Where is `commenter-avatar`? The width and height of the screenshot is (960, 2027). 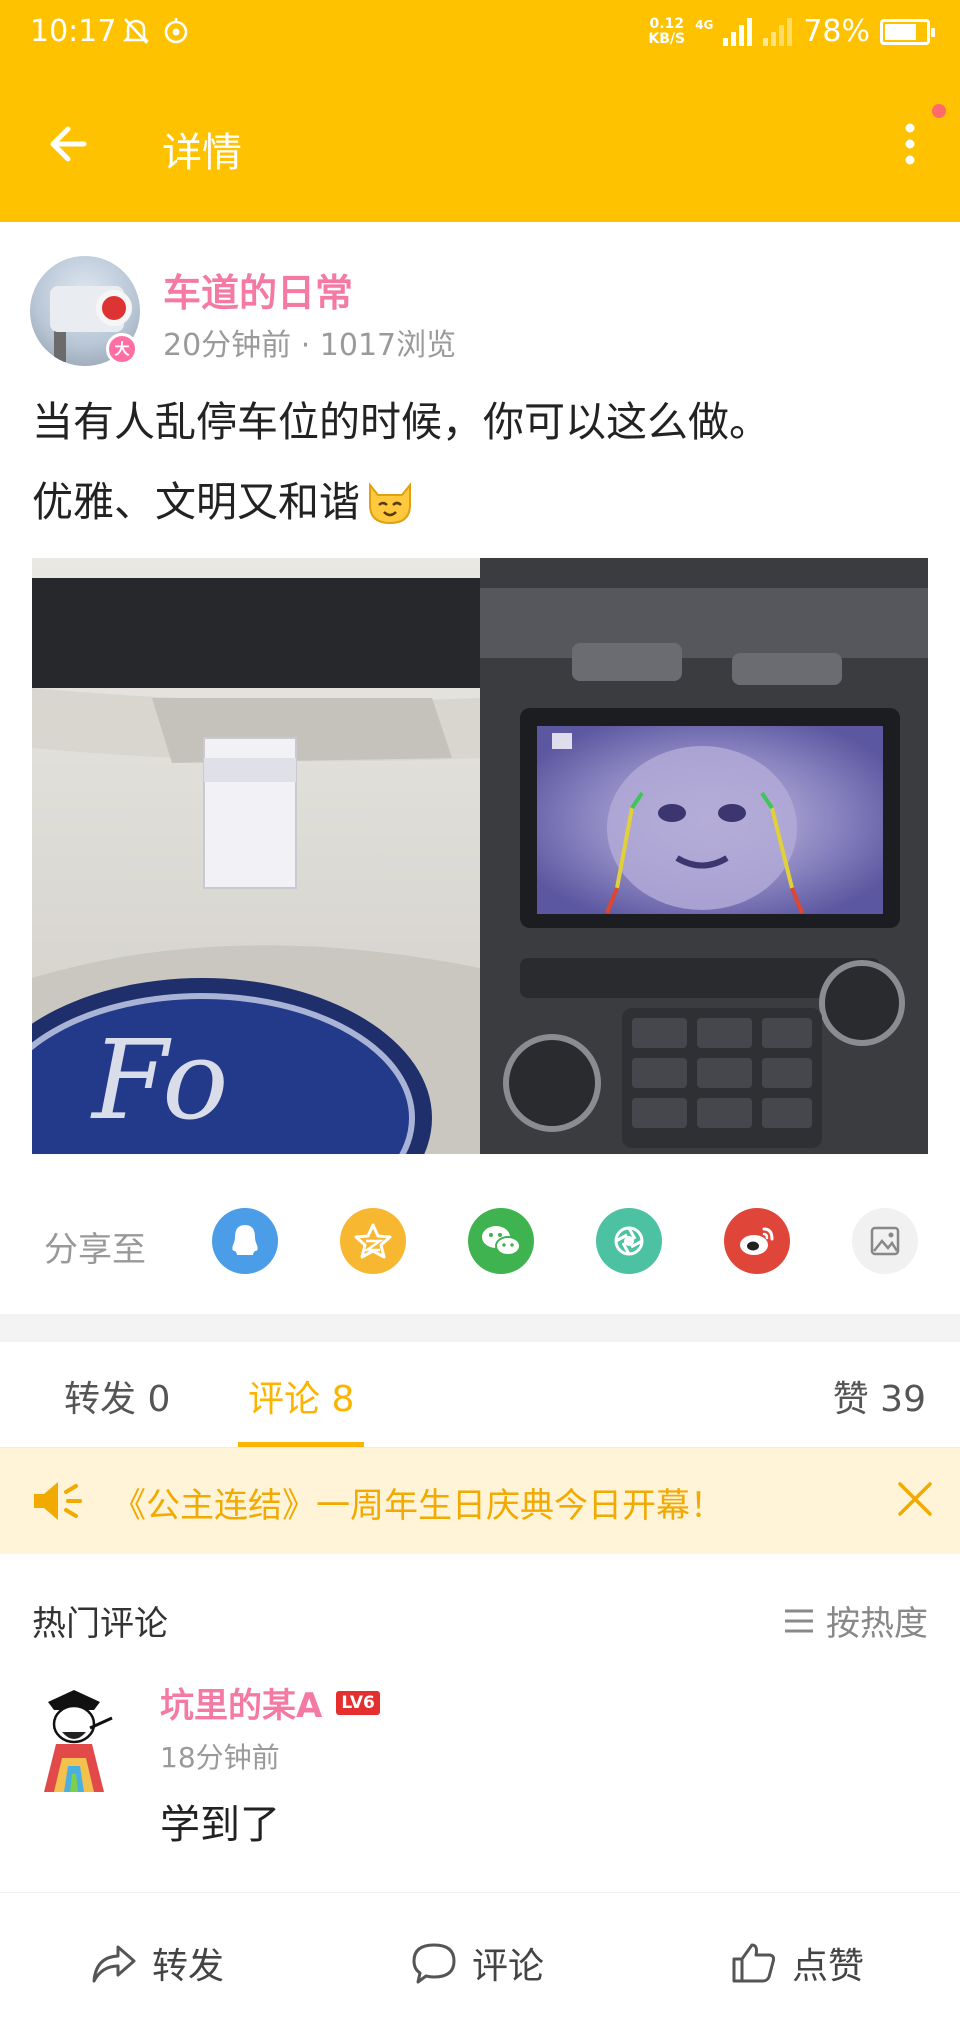
commenter-avatar is located at coordinates (74, 1741).